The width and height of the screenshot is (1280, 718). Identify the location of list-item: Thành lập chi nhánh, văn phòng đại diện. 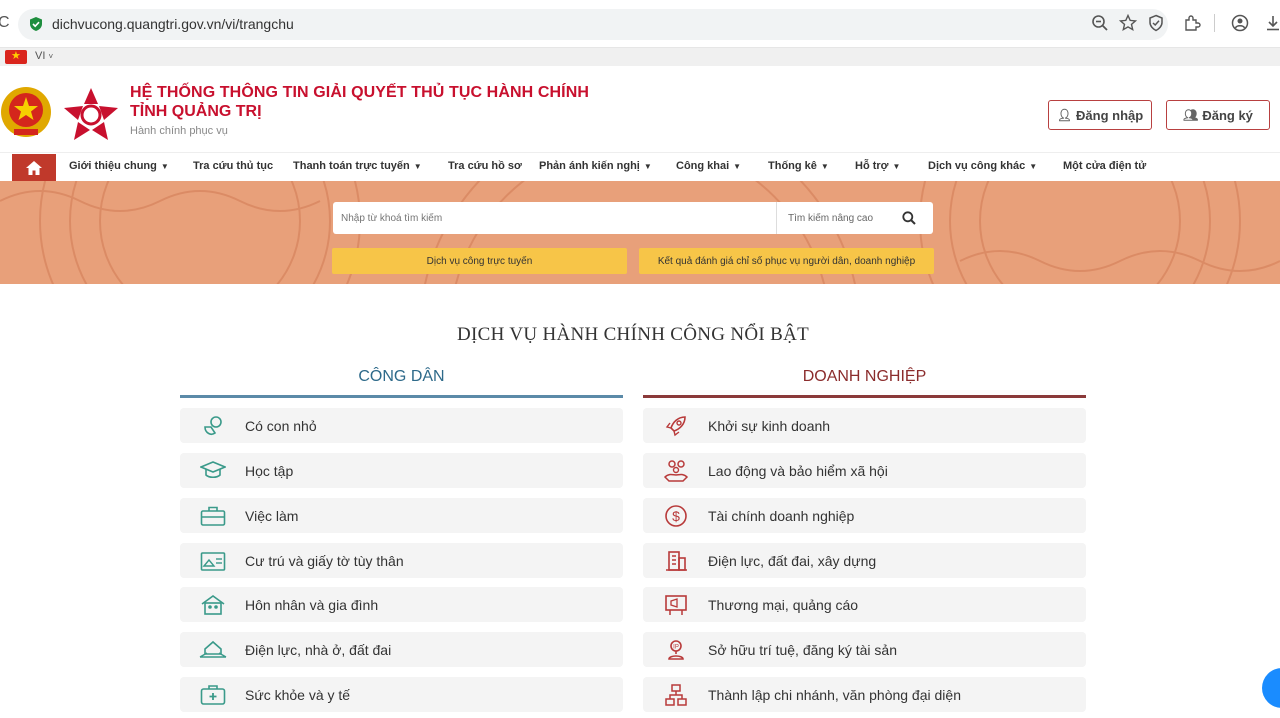
(864, 694).